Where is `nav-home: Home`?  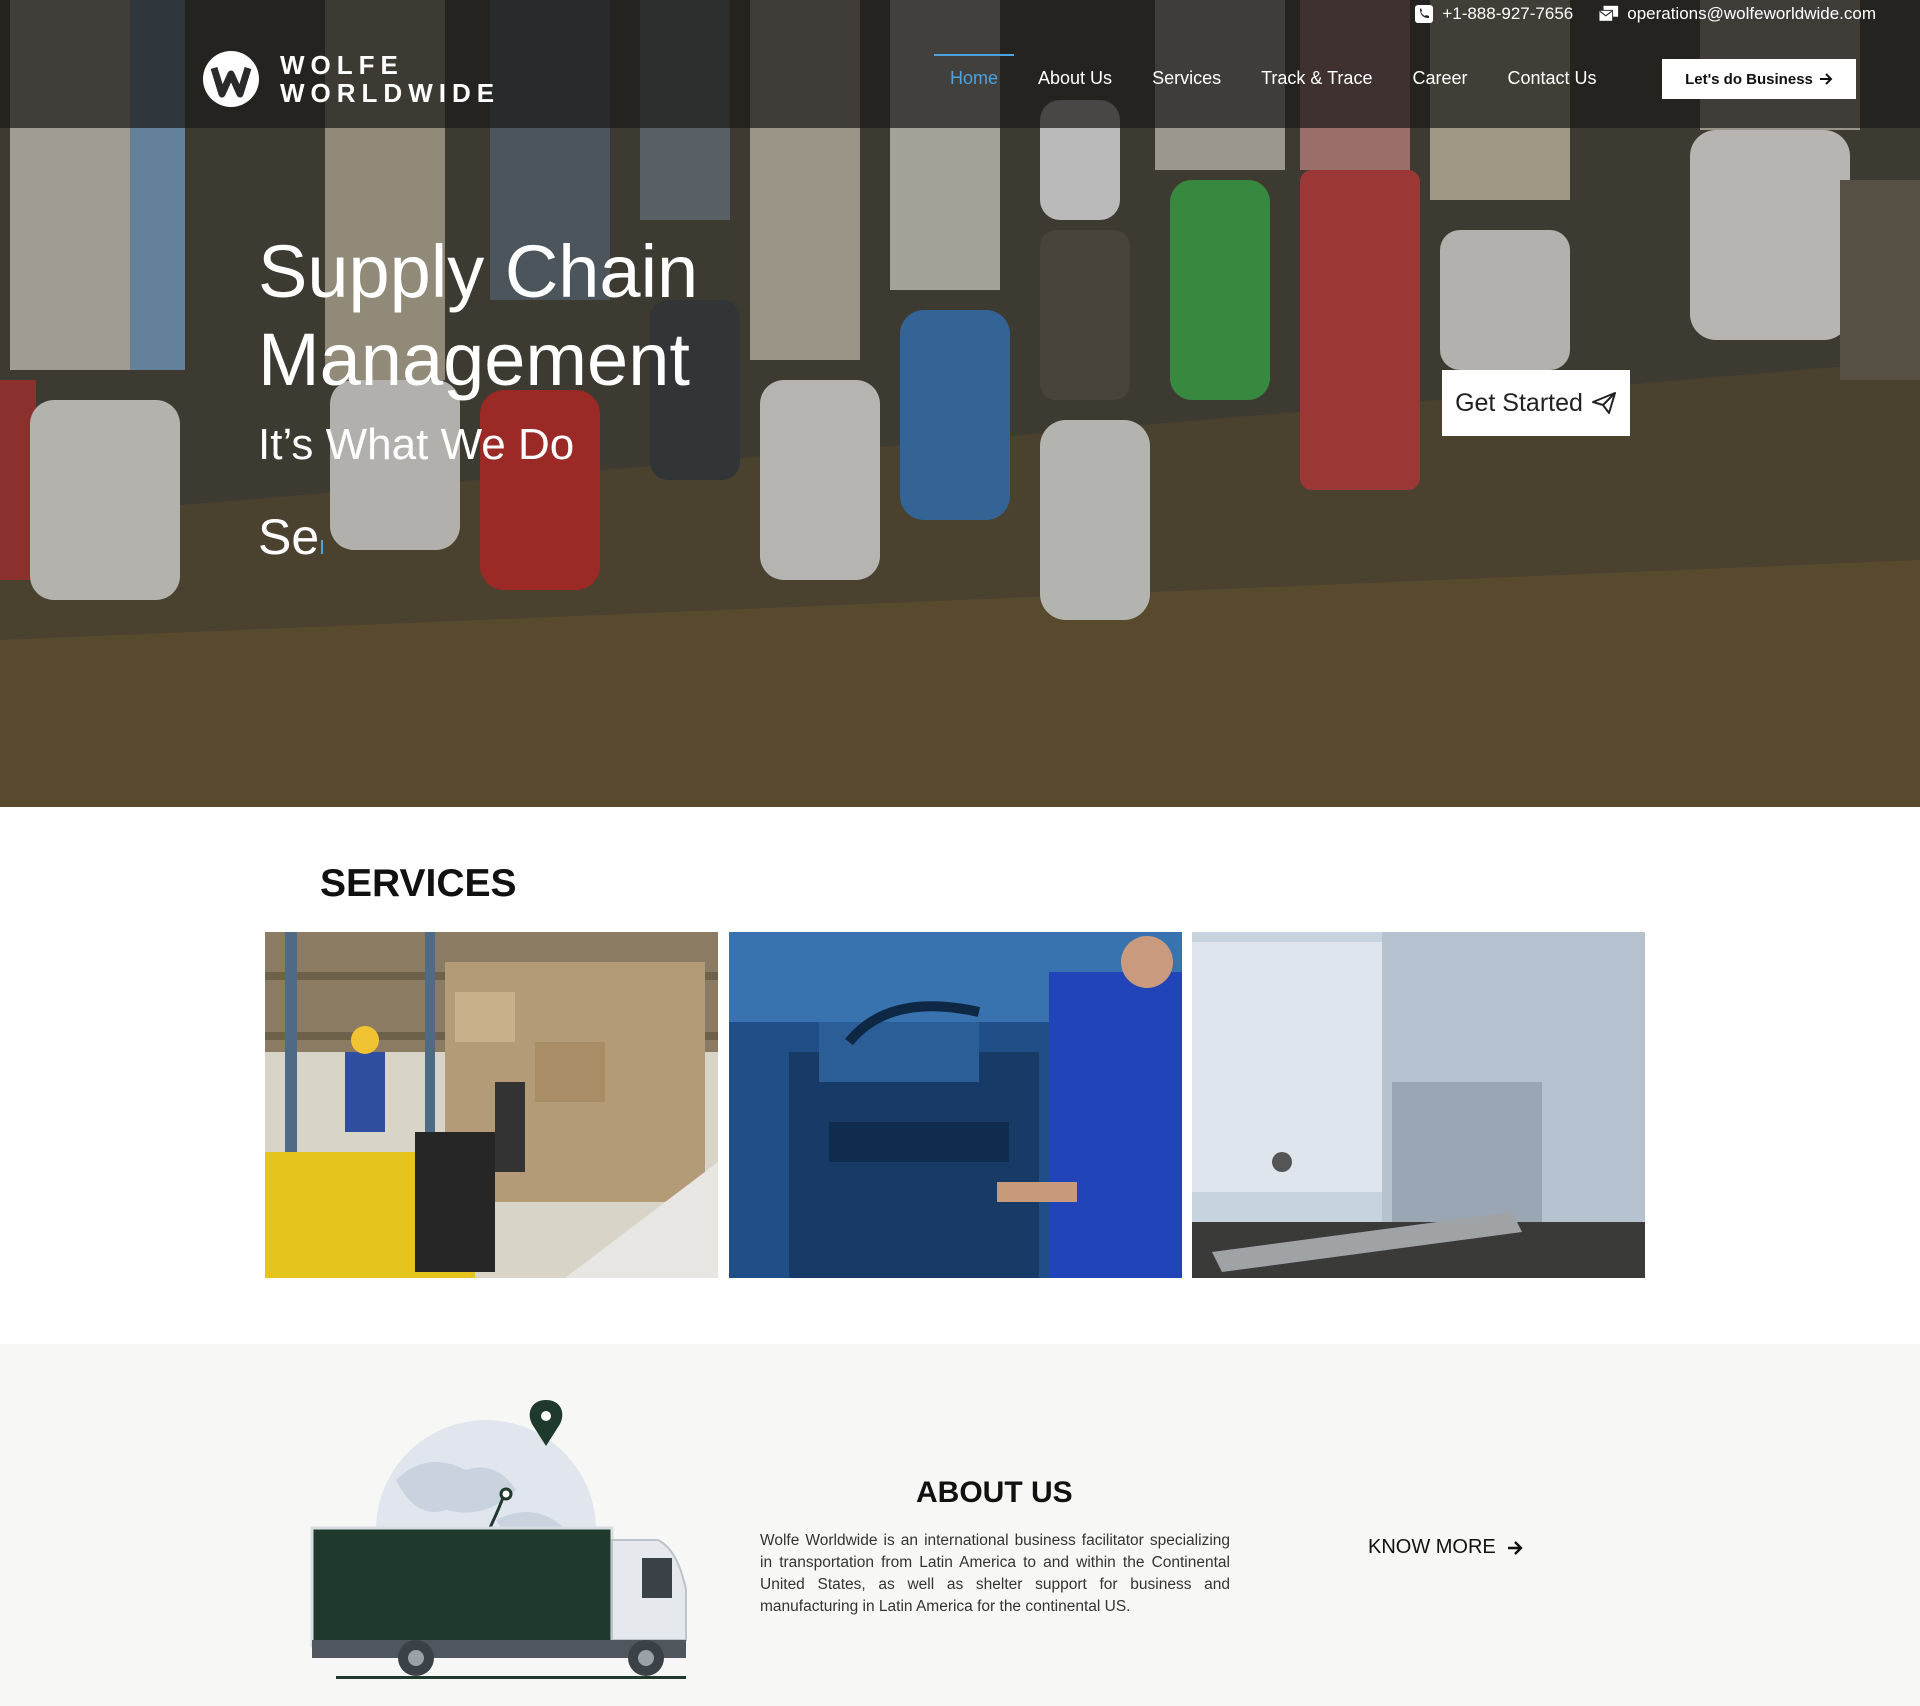 nav-home: Home is located at coordinates (974, 75).